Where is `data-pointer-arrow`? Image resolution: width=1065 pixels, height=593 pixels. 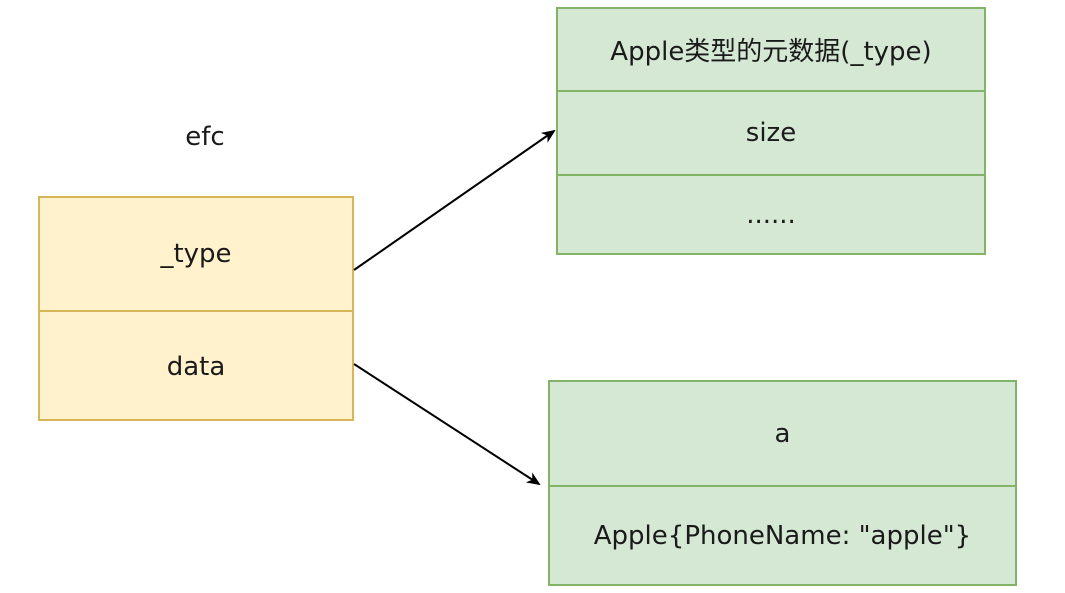 data-pointer-arrow is located at coordinates (447, 424).